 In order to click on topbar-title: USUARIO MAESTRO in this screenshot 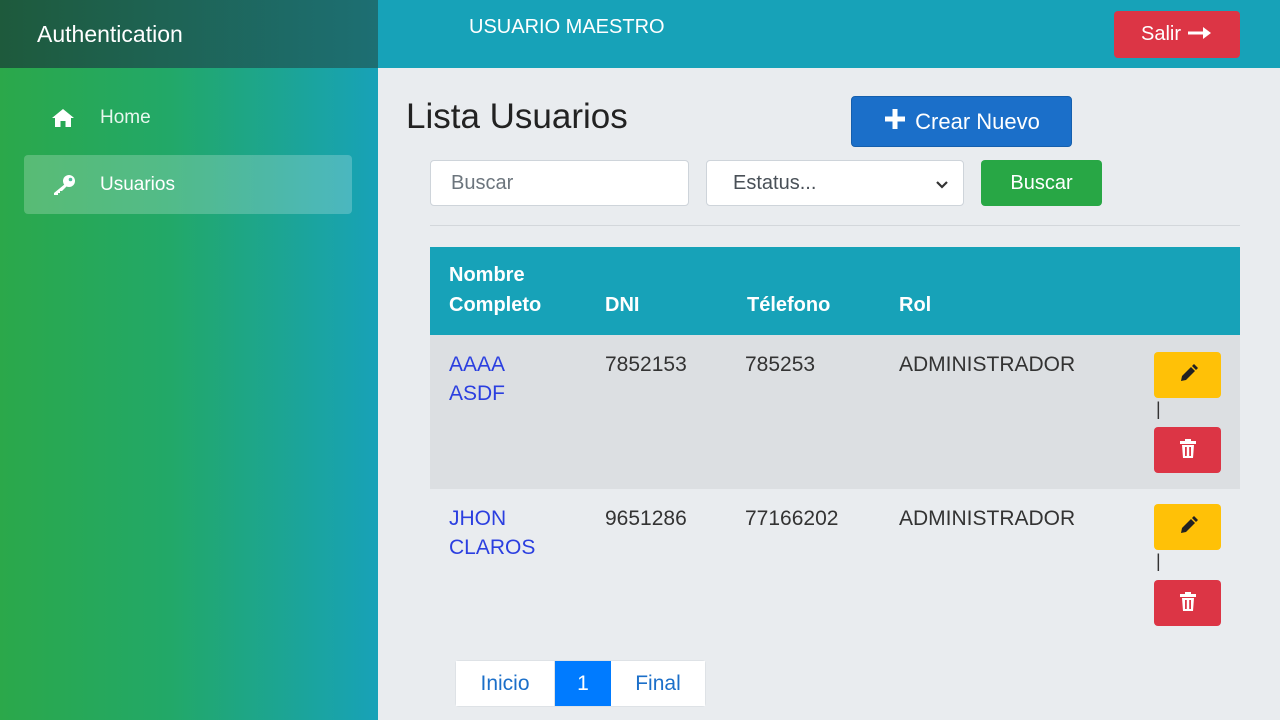, I will do `click(567, 27)`.